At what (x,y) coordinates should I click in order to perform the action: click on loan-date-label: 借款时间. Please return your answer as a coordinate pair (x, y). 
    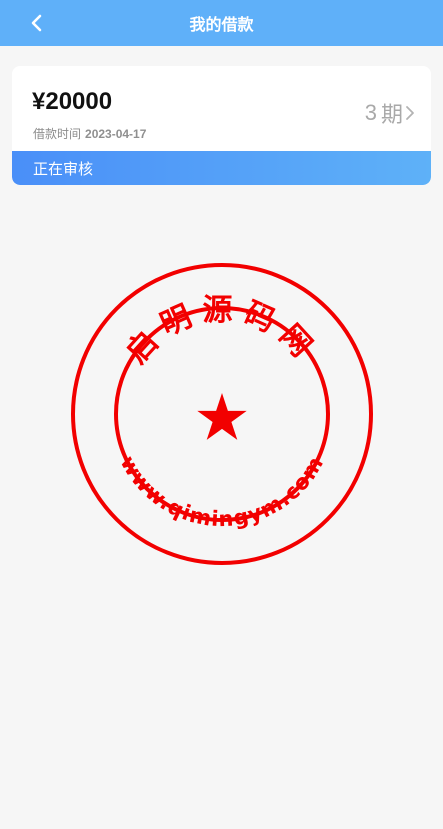
    Looking at the image, I should click on (57, 134).